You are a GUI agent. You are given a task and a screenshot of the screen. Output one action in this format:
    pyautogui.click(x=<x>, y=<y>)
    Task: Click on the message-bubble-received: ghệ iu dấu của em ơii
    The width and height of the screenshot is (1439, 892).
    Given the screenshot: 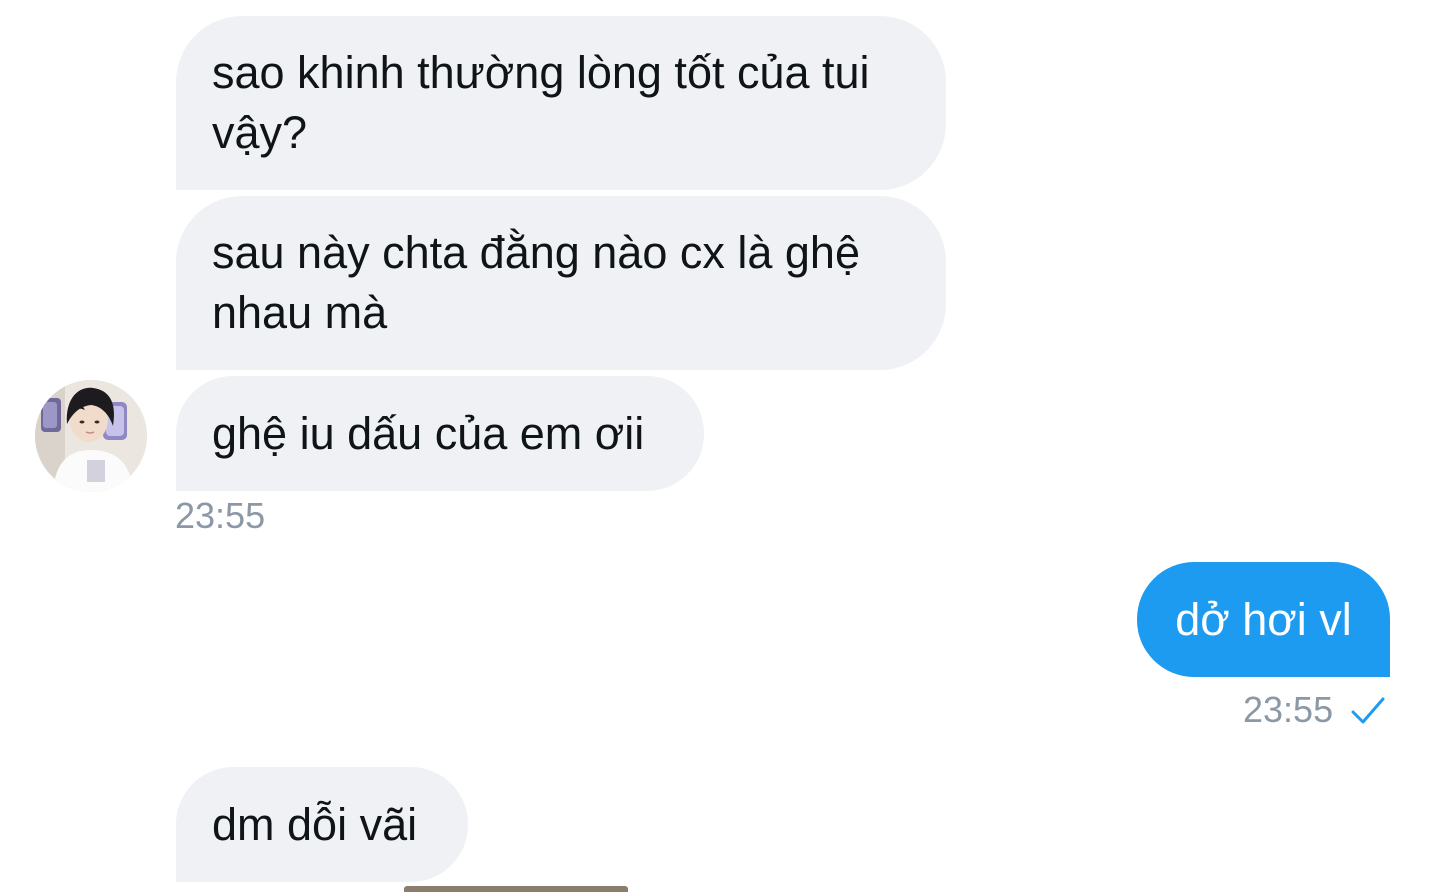 What is the action you would take?
    pyautogui.click(x=440, y=433)
    